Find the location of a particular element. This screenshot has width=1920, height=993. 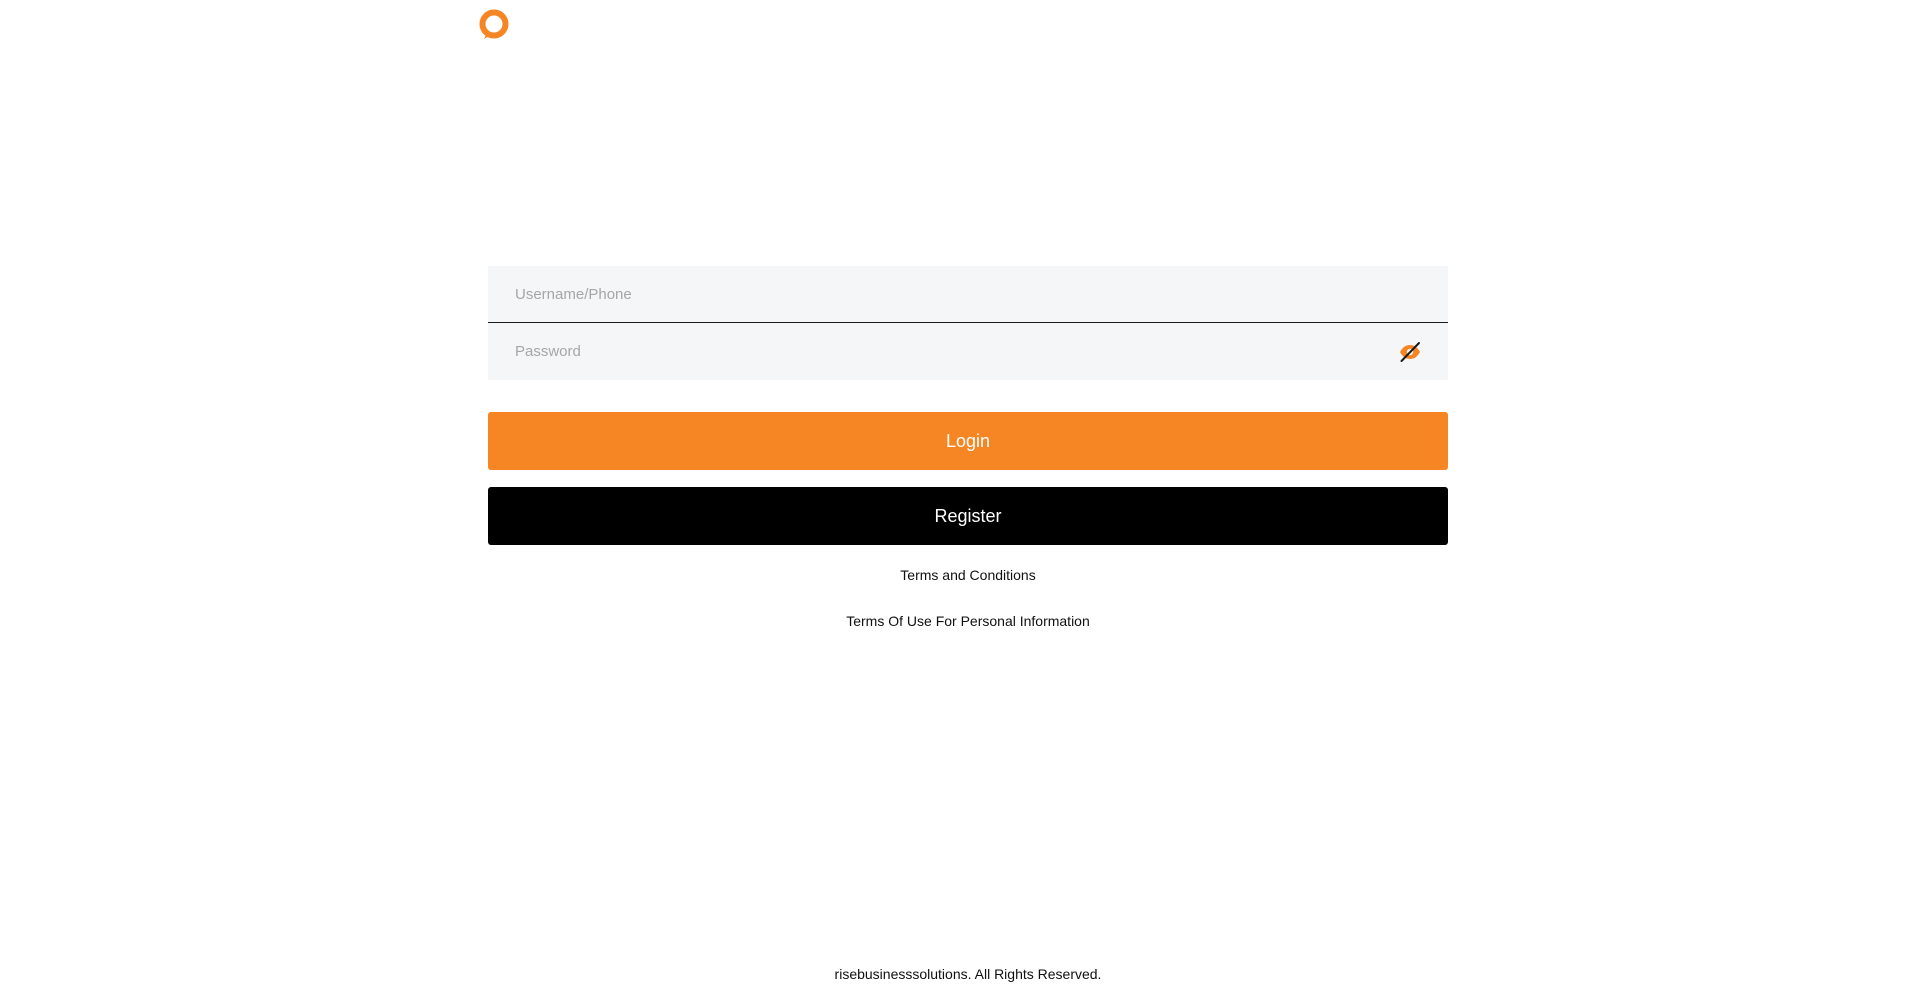

password-input is located at coordinates (968, 351).